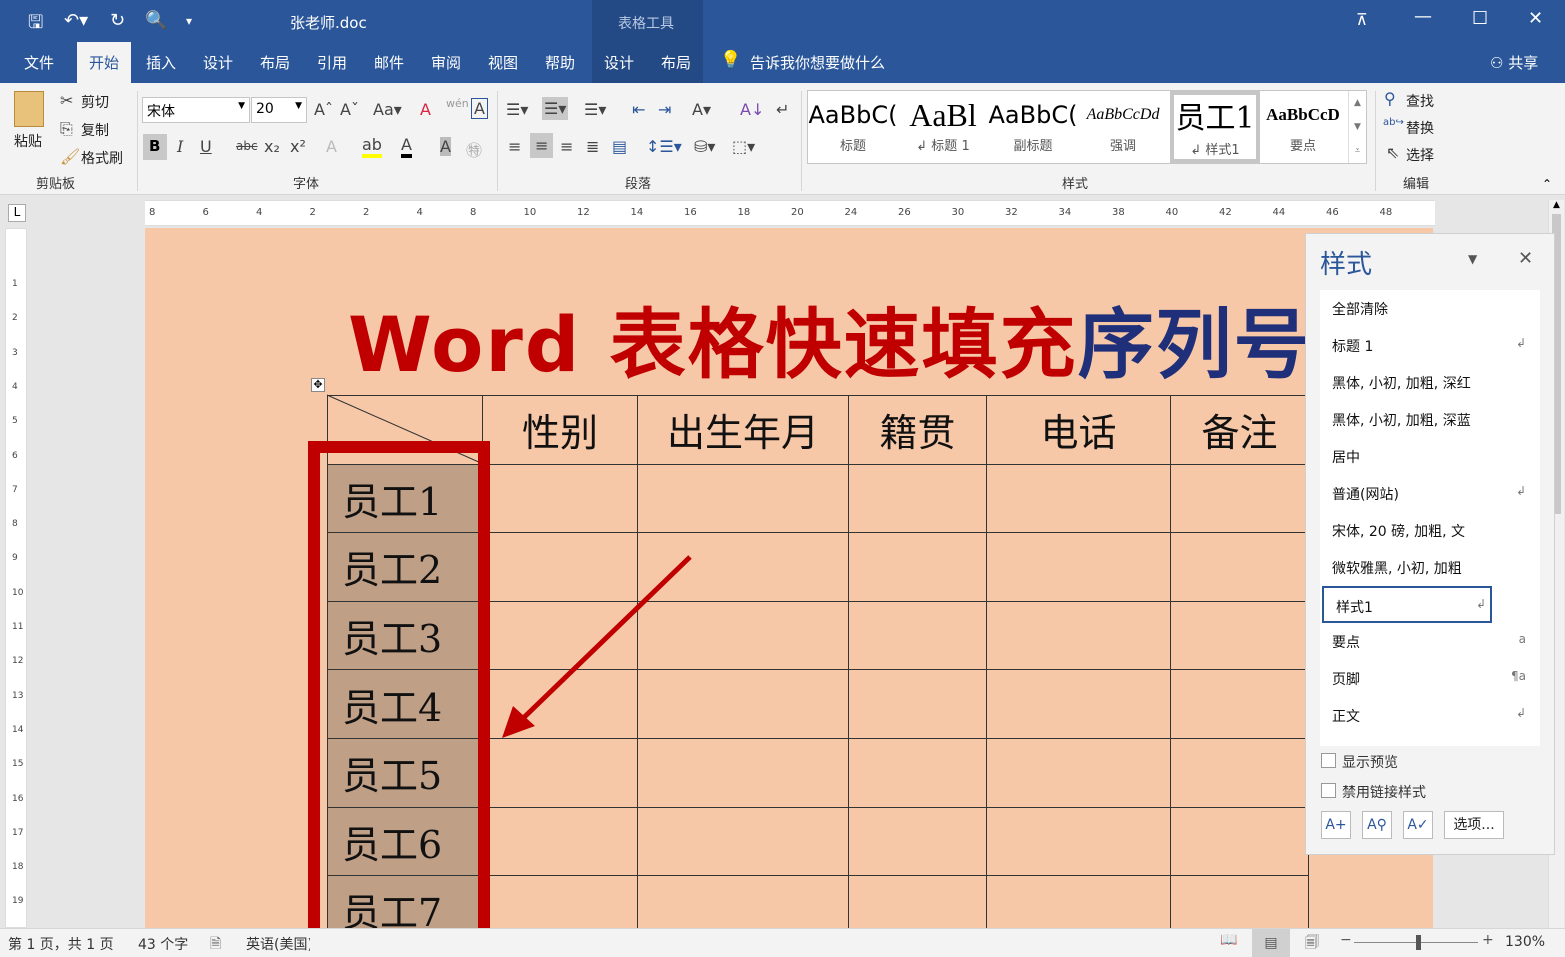 This screenshot has height=957, width=1565. I want to click on style-list-item: 样式1 ↲, so click(1407, 604).